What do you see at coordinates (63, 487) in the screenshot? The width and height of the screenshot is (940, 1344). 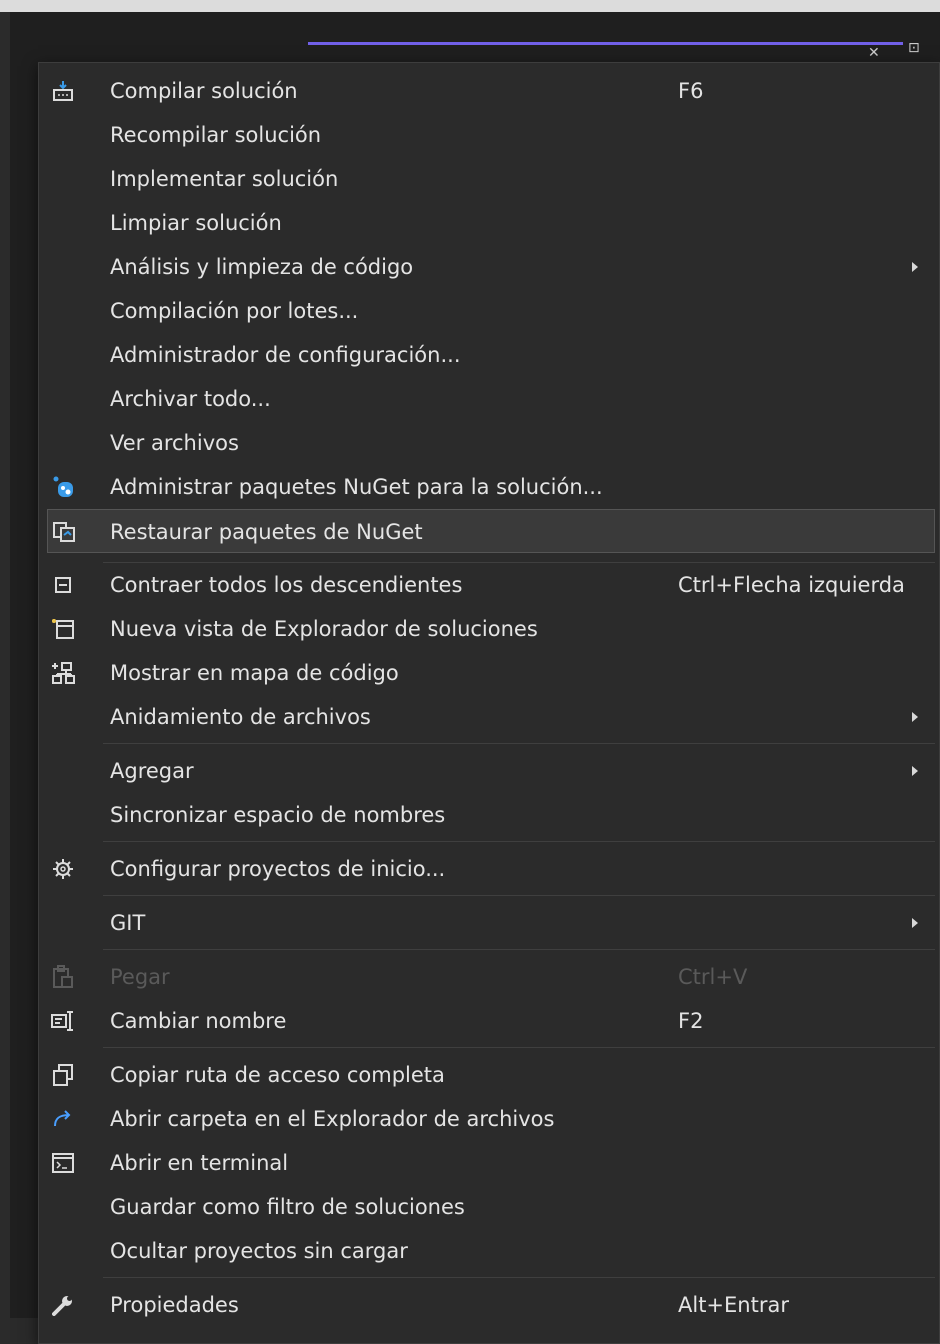 I see `nuget-icon` at bounding box center [63, 487].